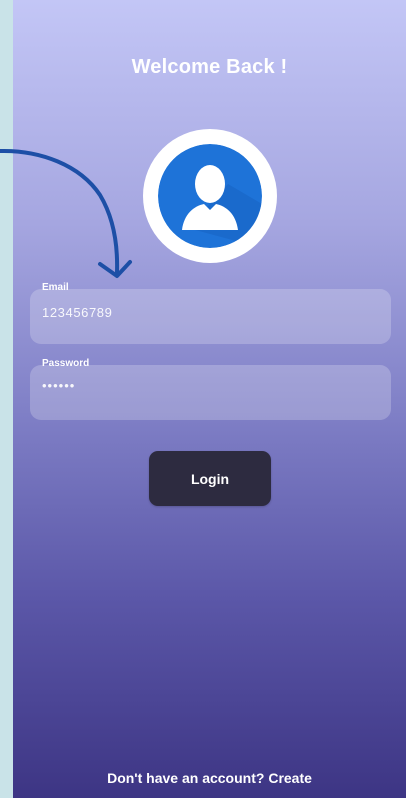 Image resolution: width=406 pixels, height=798 pixels. What do you see at coordinates (186, 778) in the screenshot?
I see `signup-prompt-text: Don't have an account?` at bounding box center [186, 778].